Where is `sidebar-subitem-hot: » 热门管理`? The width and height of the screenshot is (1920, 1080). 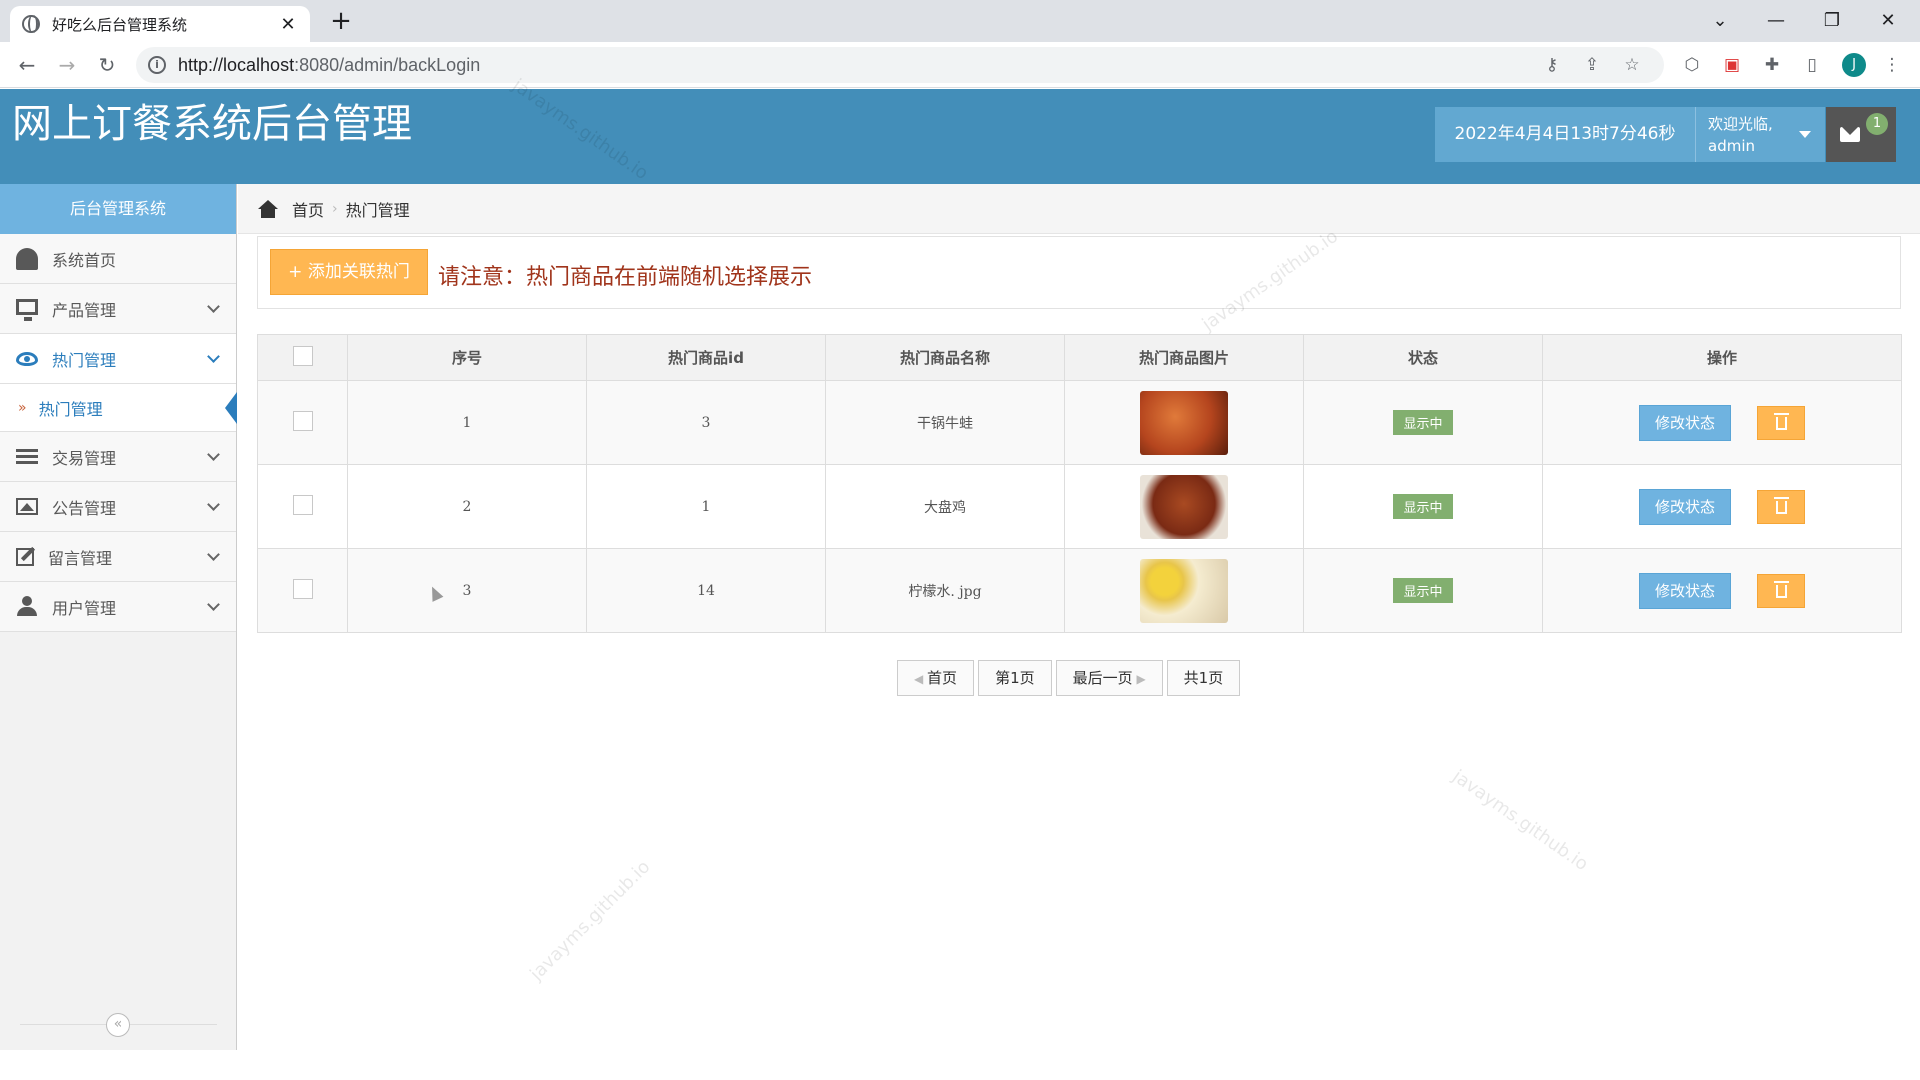 sidebar-subitem-hot: » 热门管理 is located at coordinates (118, 408).